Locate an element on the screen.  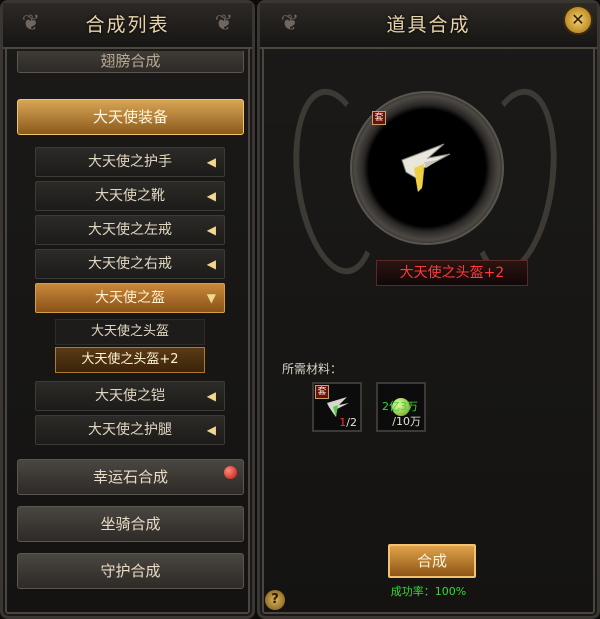
right-panel-title: 道具合成 is located at coordinates (428, 25).